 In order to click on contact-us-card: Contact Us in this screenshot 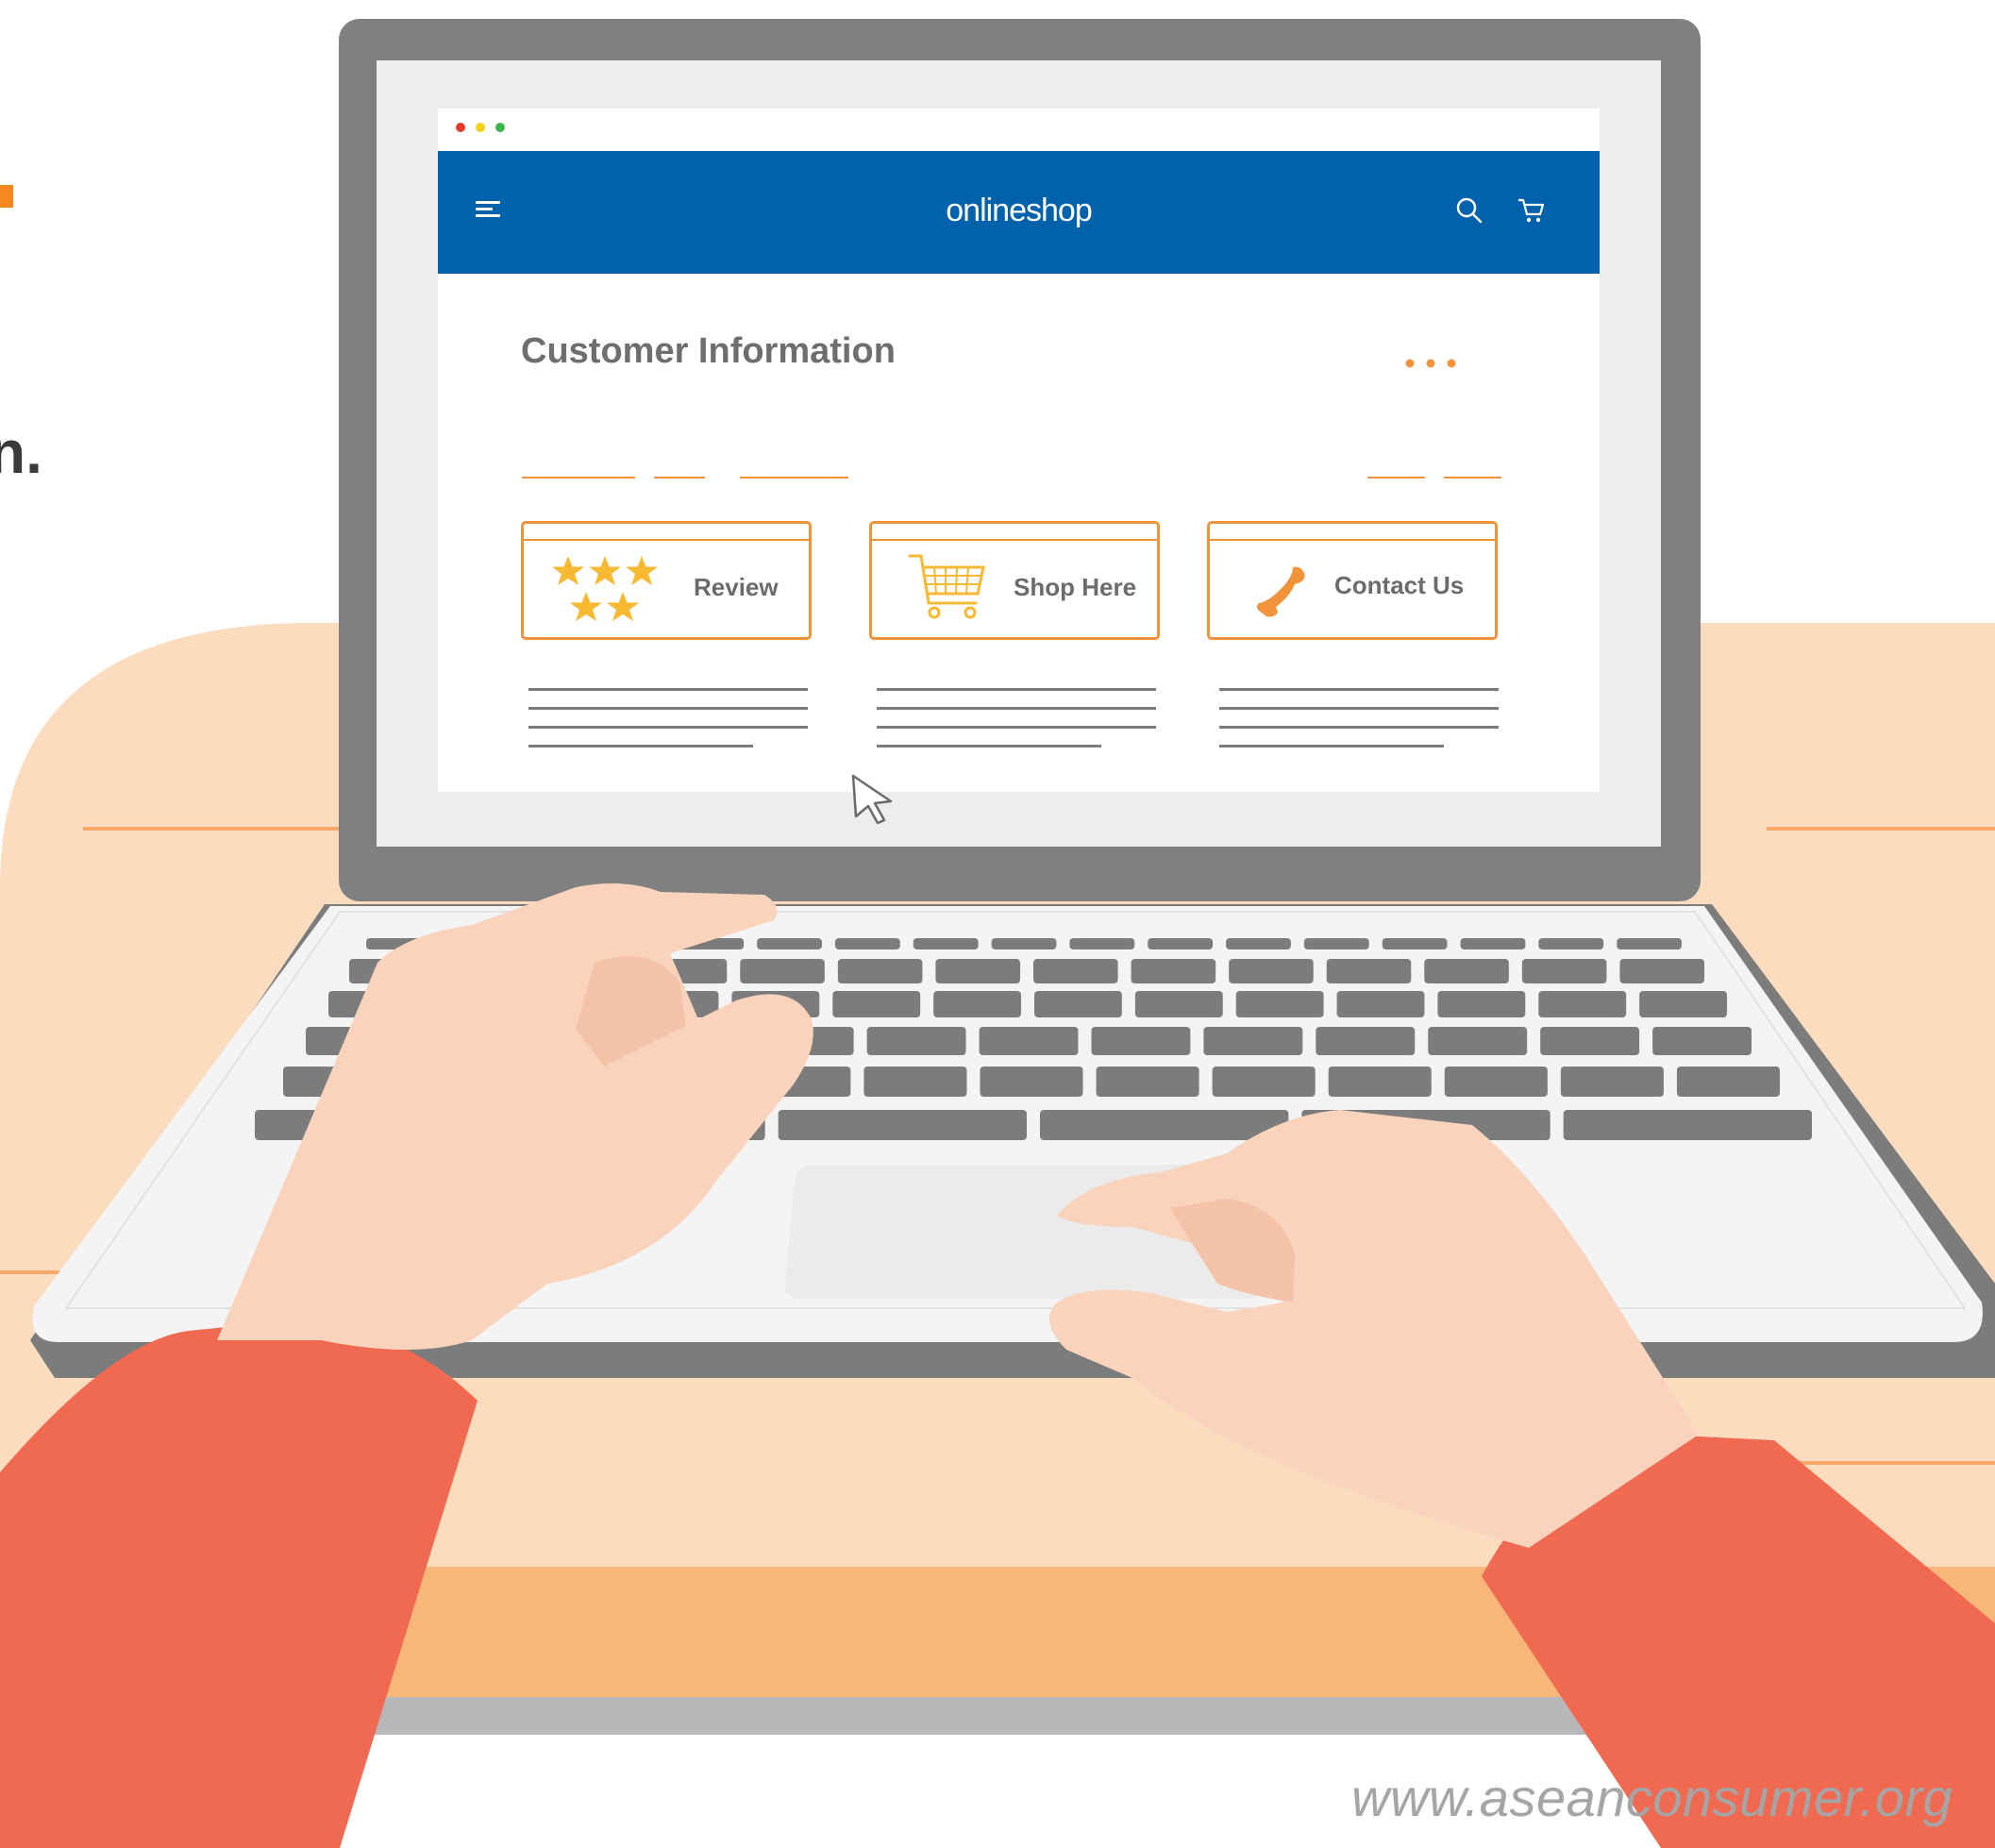, I will do `click(1352, 580)`.